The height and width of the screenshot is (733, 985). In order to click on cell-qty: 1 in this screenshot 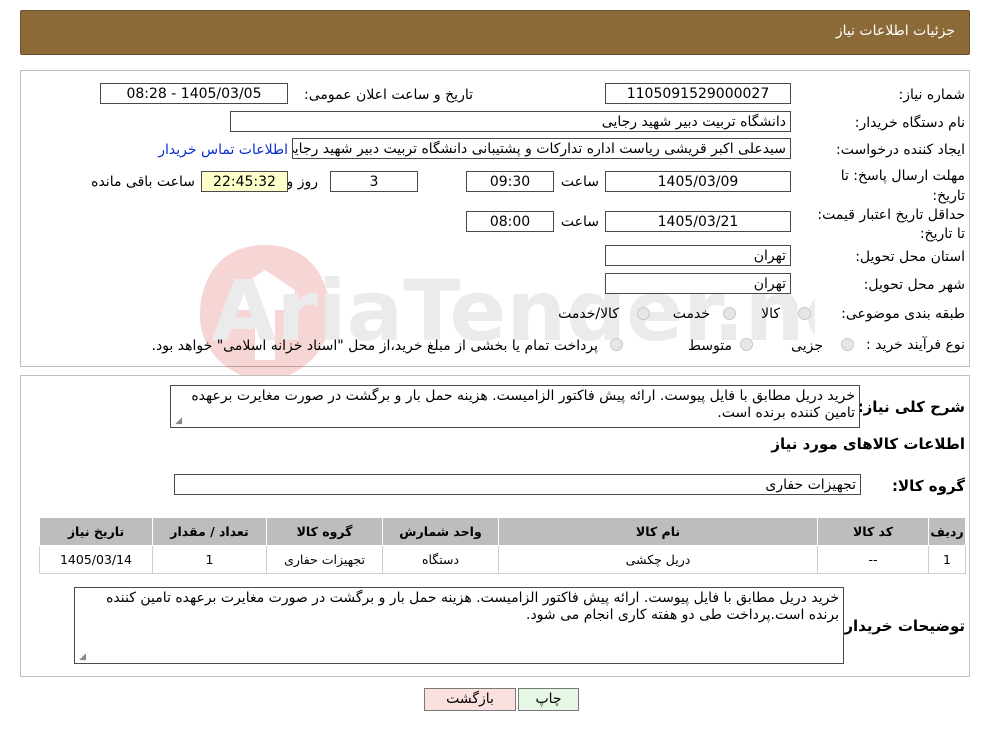, I will do `click(209, 559)`.